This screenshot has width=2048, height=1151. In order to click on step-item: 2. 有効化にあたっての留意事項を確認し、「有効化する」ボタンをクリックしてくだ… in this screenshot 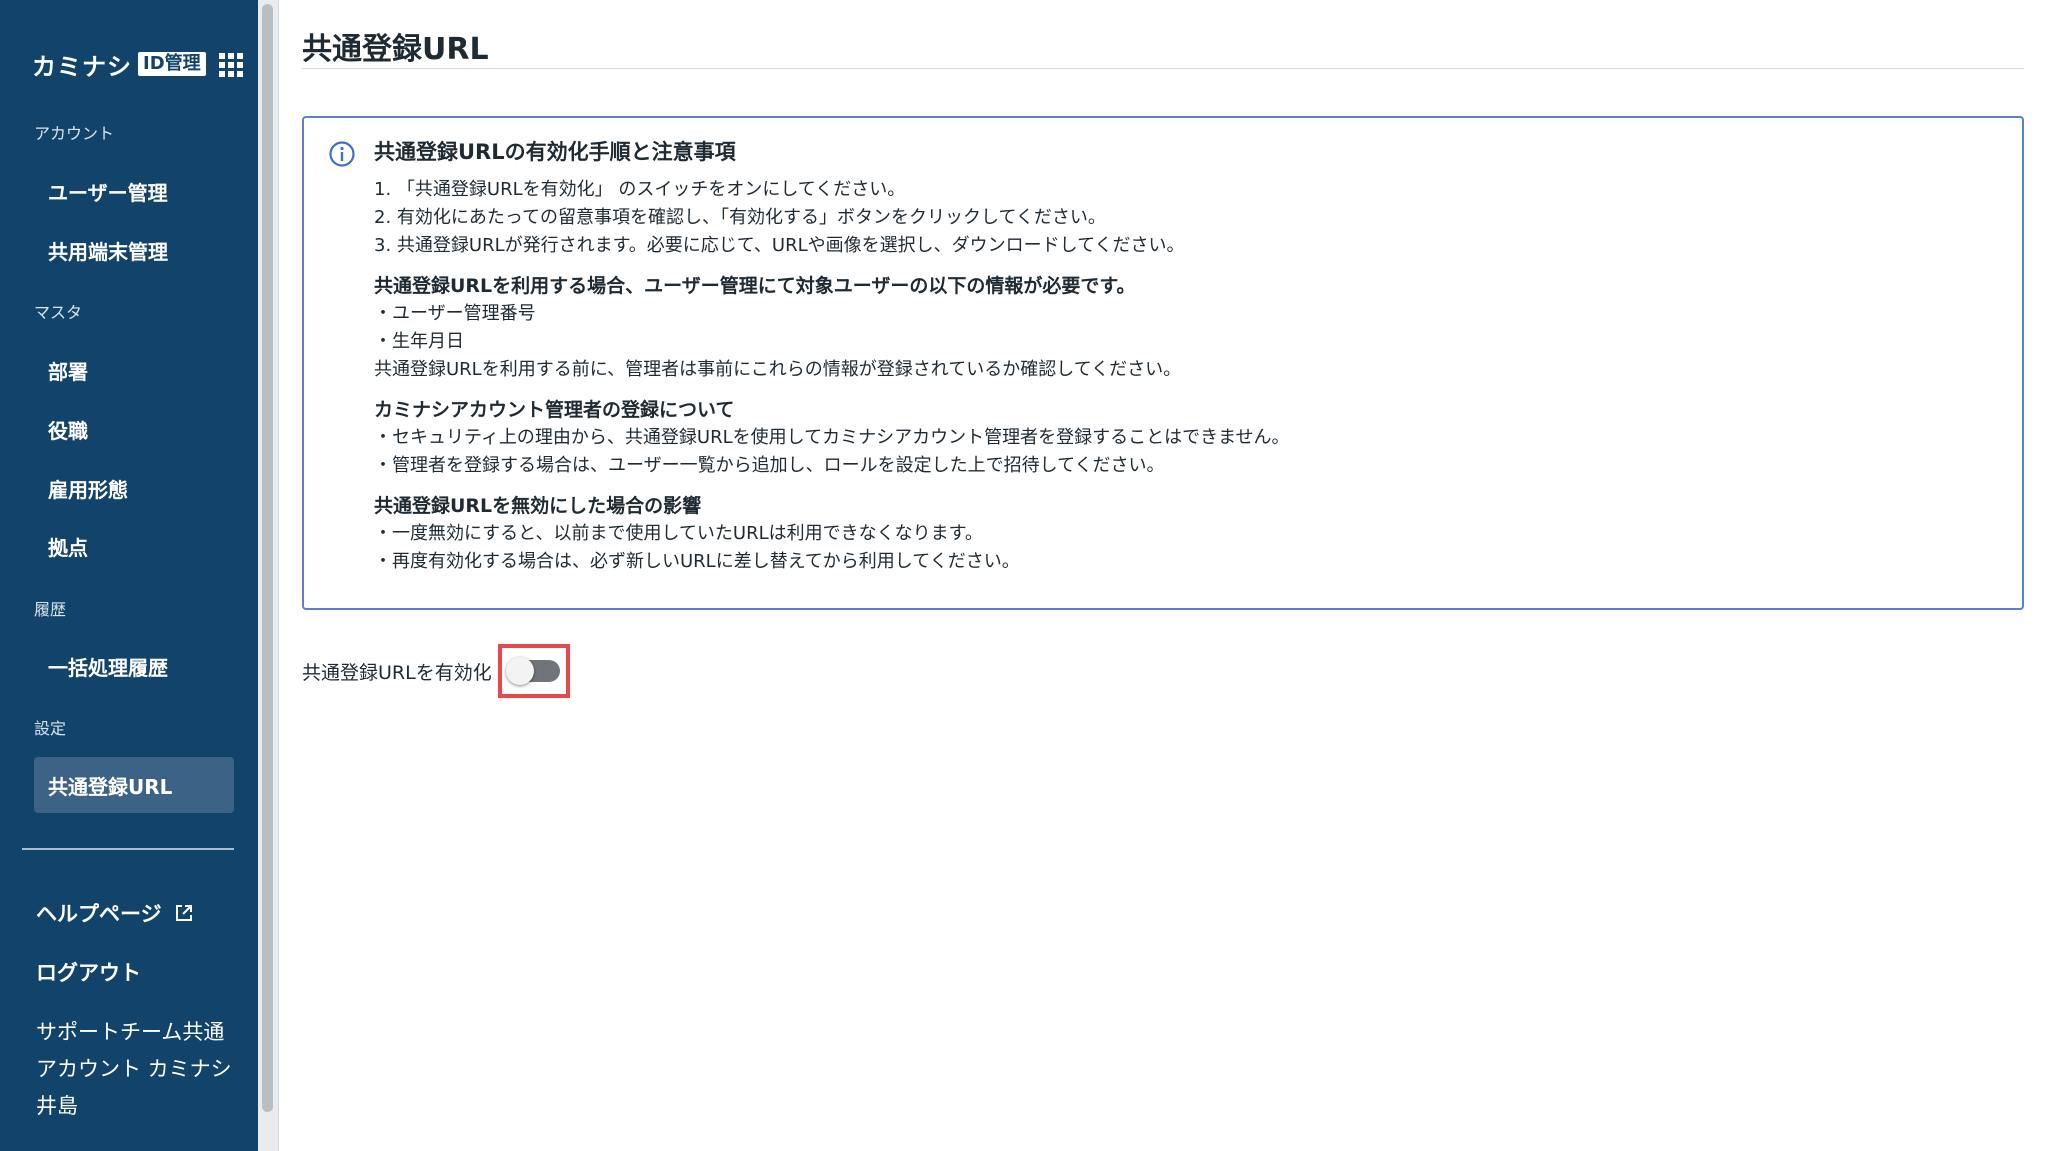, I will do `click(740, 217)`.